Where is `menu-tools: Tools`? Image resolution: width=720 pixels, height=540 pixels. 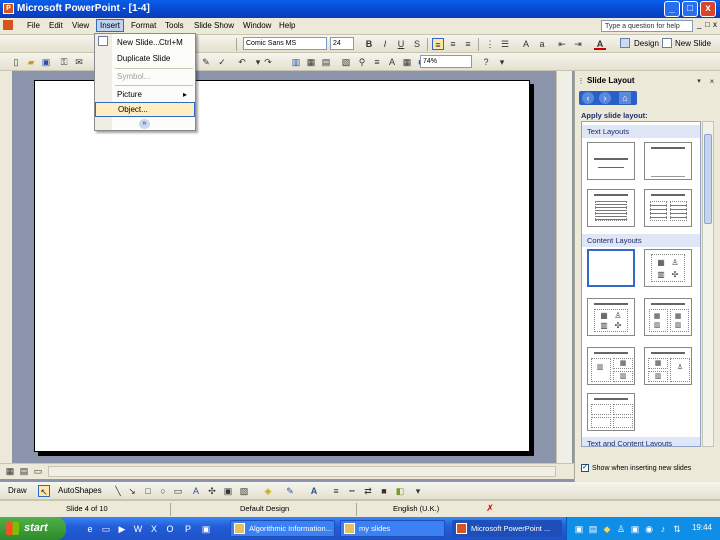 menu-tools: Tools is located at coordinates (174, 25).